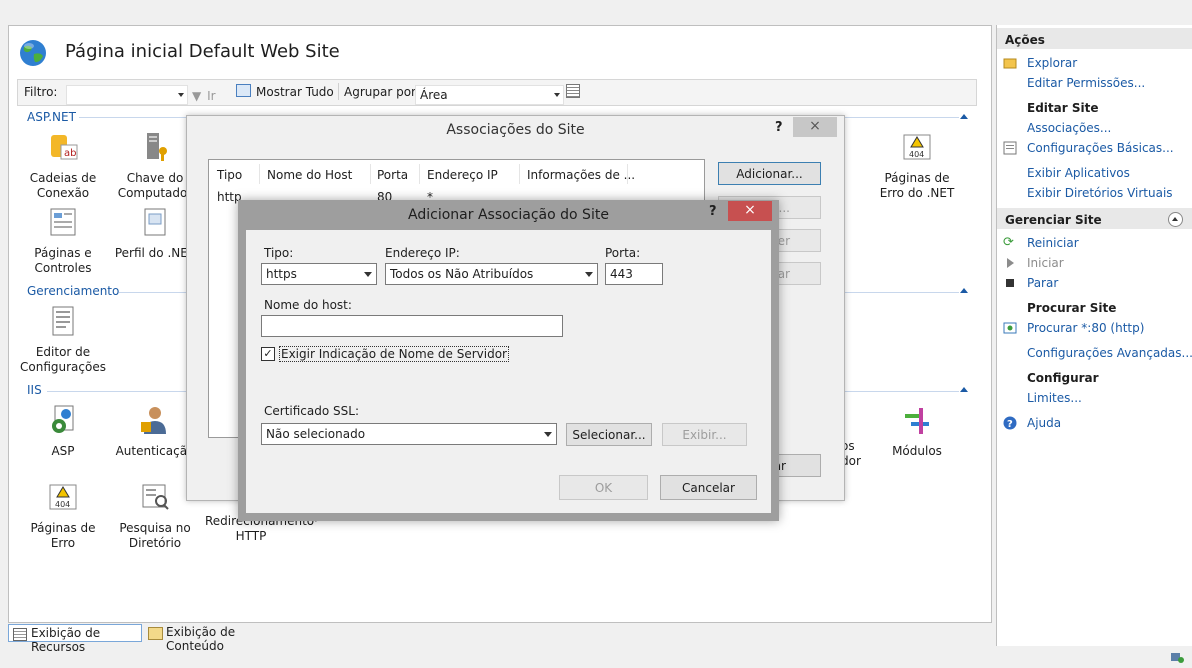  I want to click on filter-input, so click(127, 95).